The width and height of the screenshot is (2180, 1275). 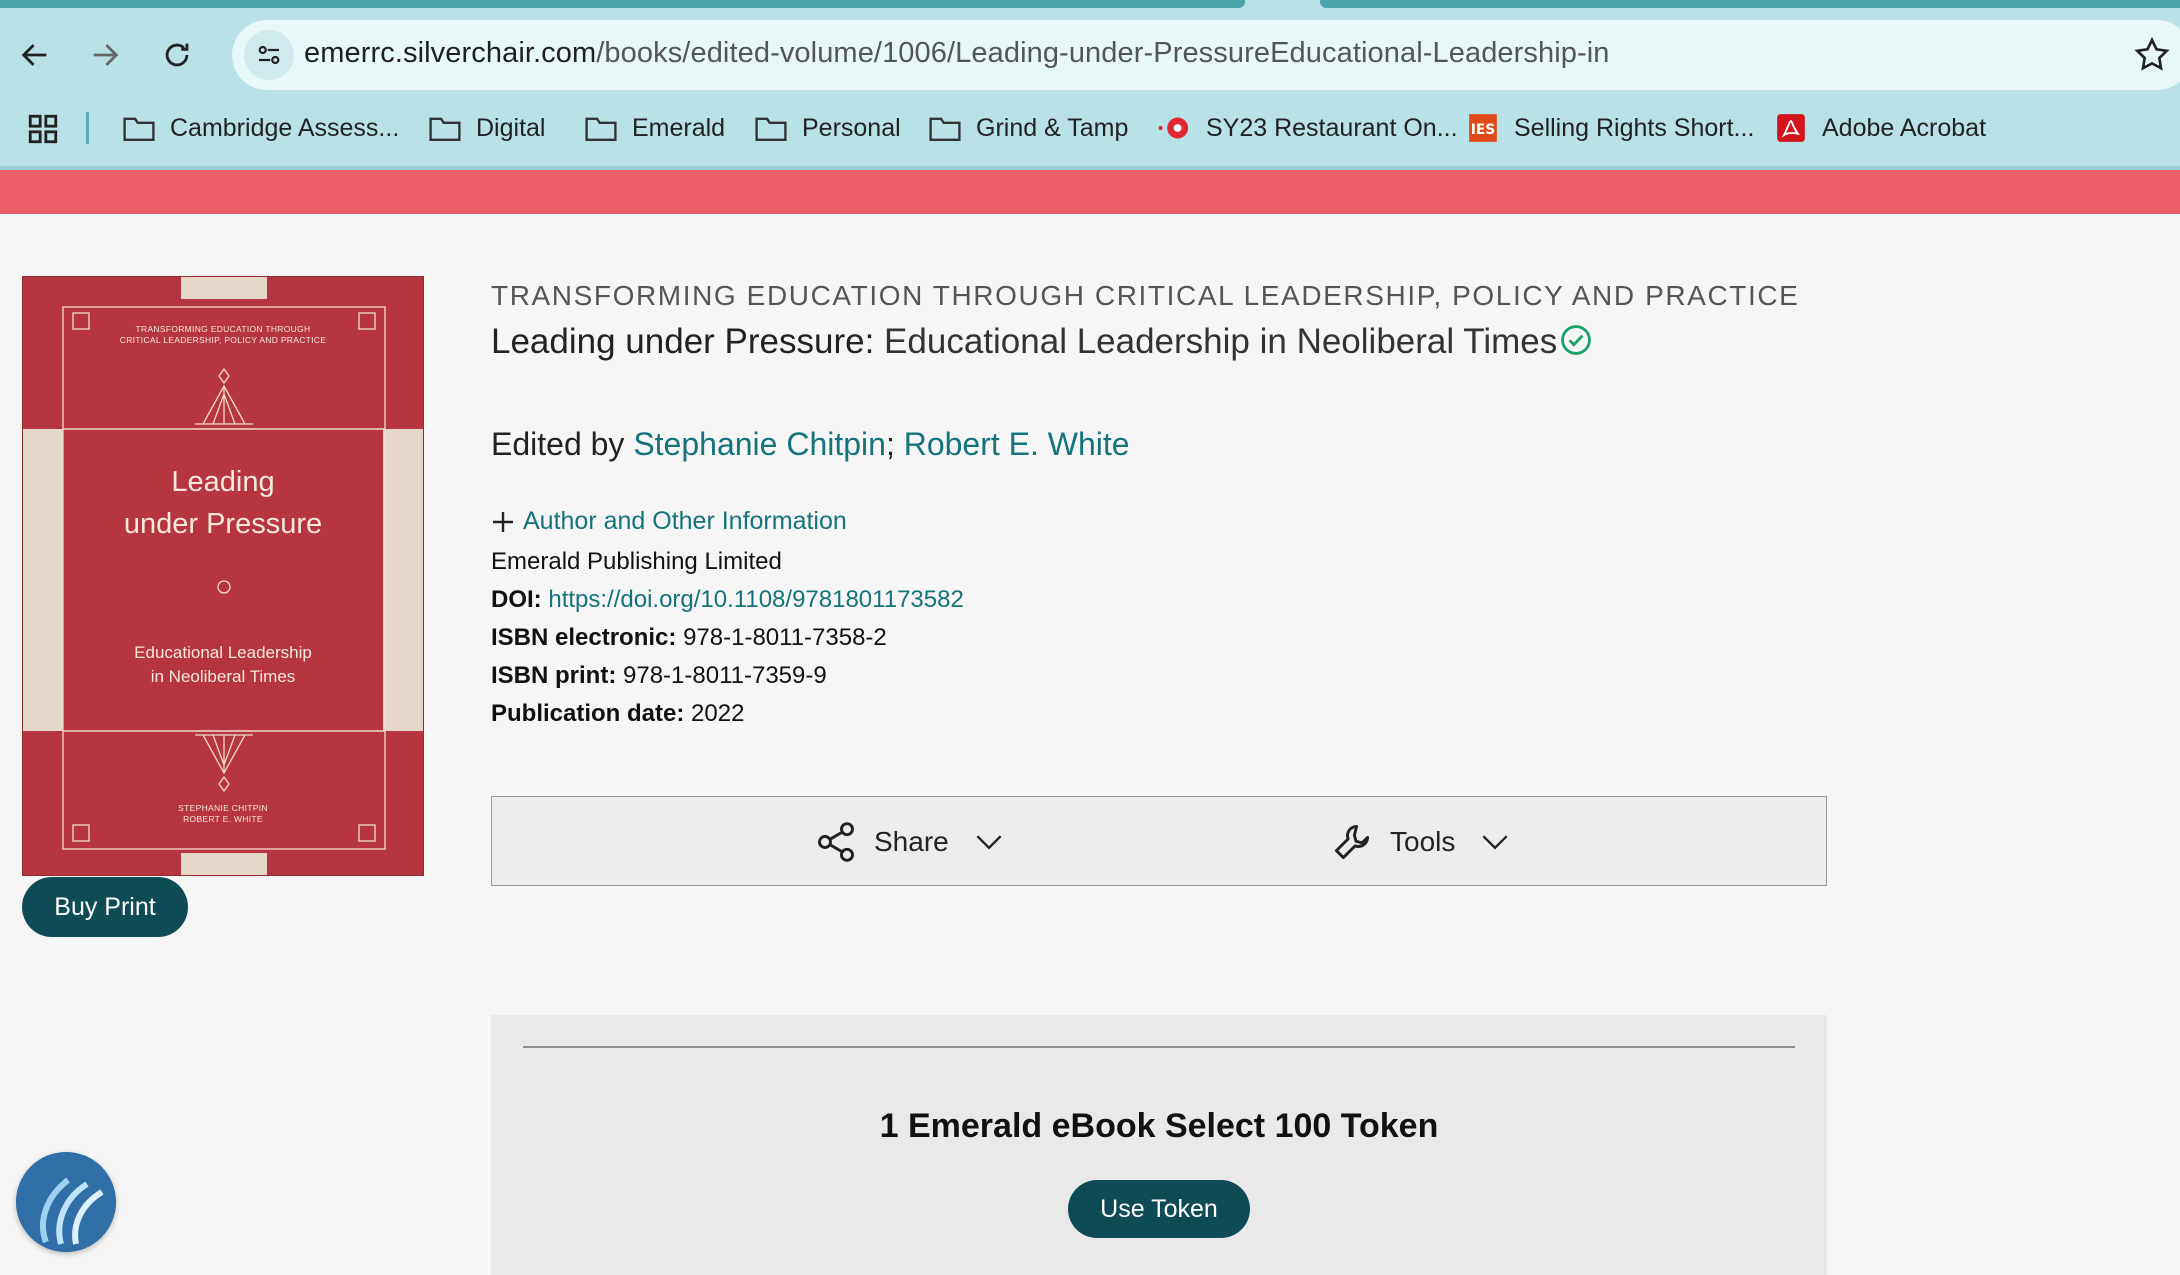 What do you see at coordinates (2152, 55) in the screenshot?
I see `bookmark-star-icon` at bounding box center [2152, 55].